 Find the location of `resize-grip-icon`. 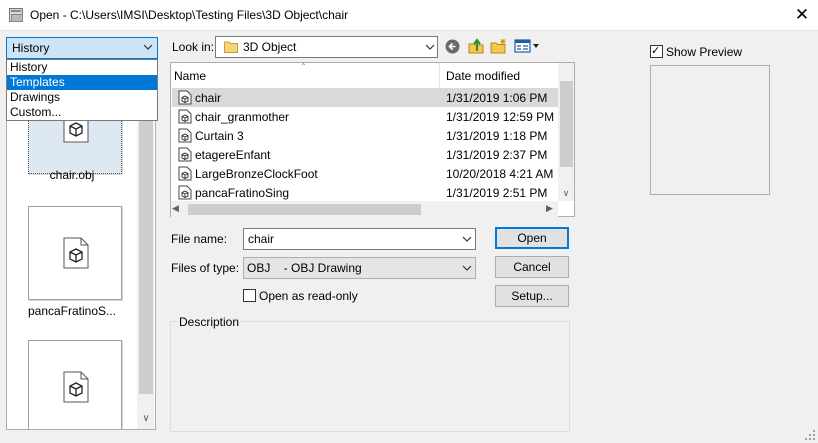

resize-grip-icon is located at coordinates (810, 435).